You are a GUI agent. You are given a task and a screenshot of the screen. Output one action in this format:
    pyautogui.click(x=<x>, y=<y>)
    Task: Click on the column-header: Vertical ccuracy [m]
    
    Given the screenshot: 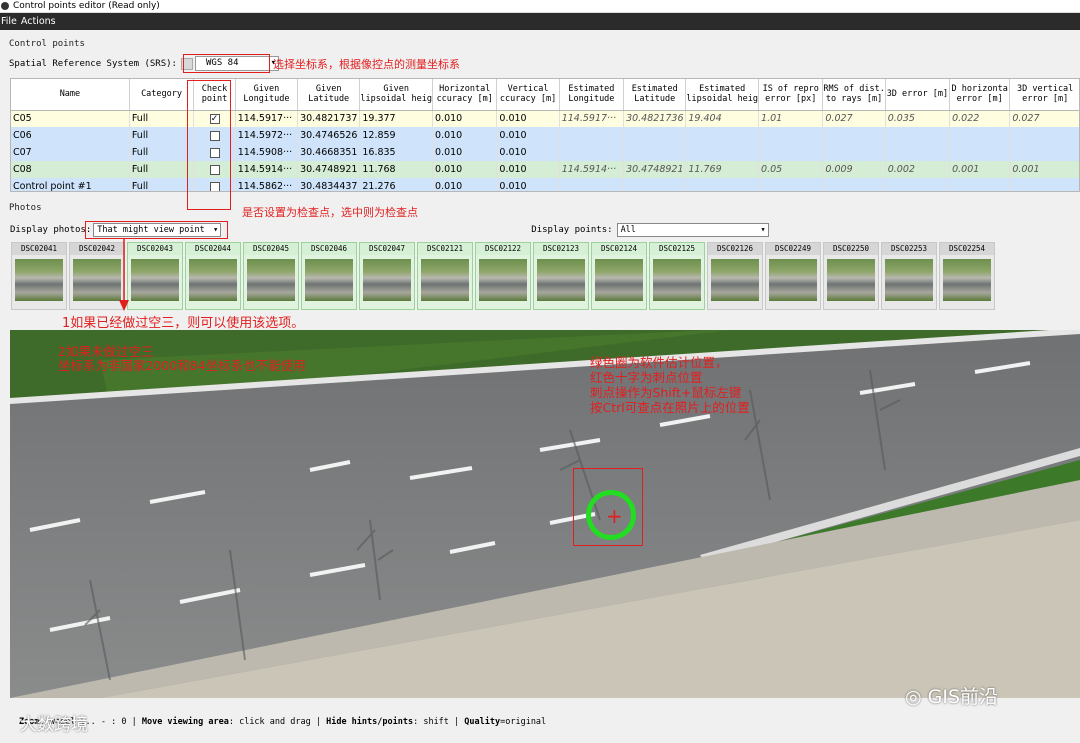 What is the action you would take?
    pyautogui.click(x=528, y=95)
    